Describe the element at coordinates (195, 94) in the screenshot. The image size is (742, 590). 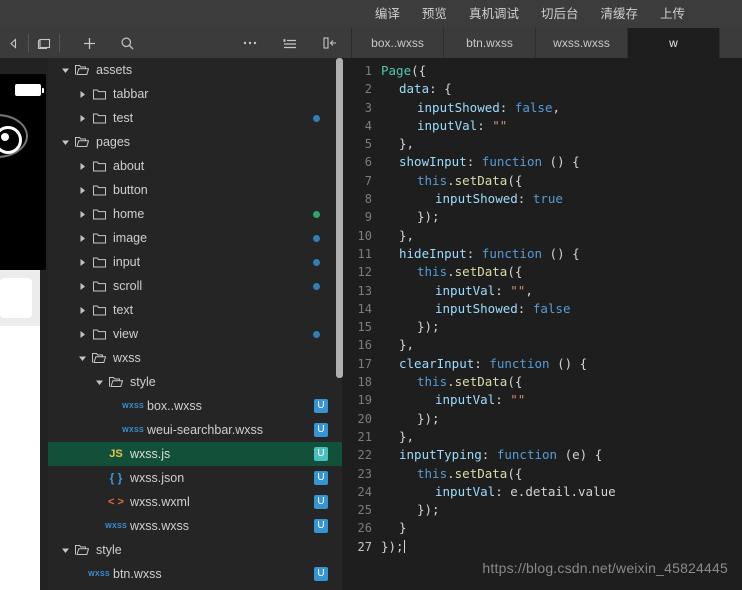
I see `file-tree-row: tabbar` at that location.